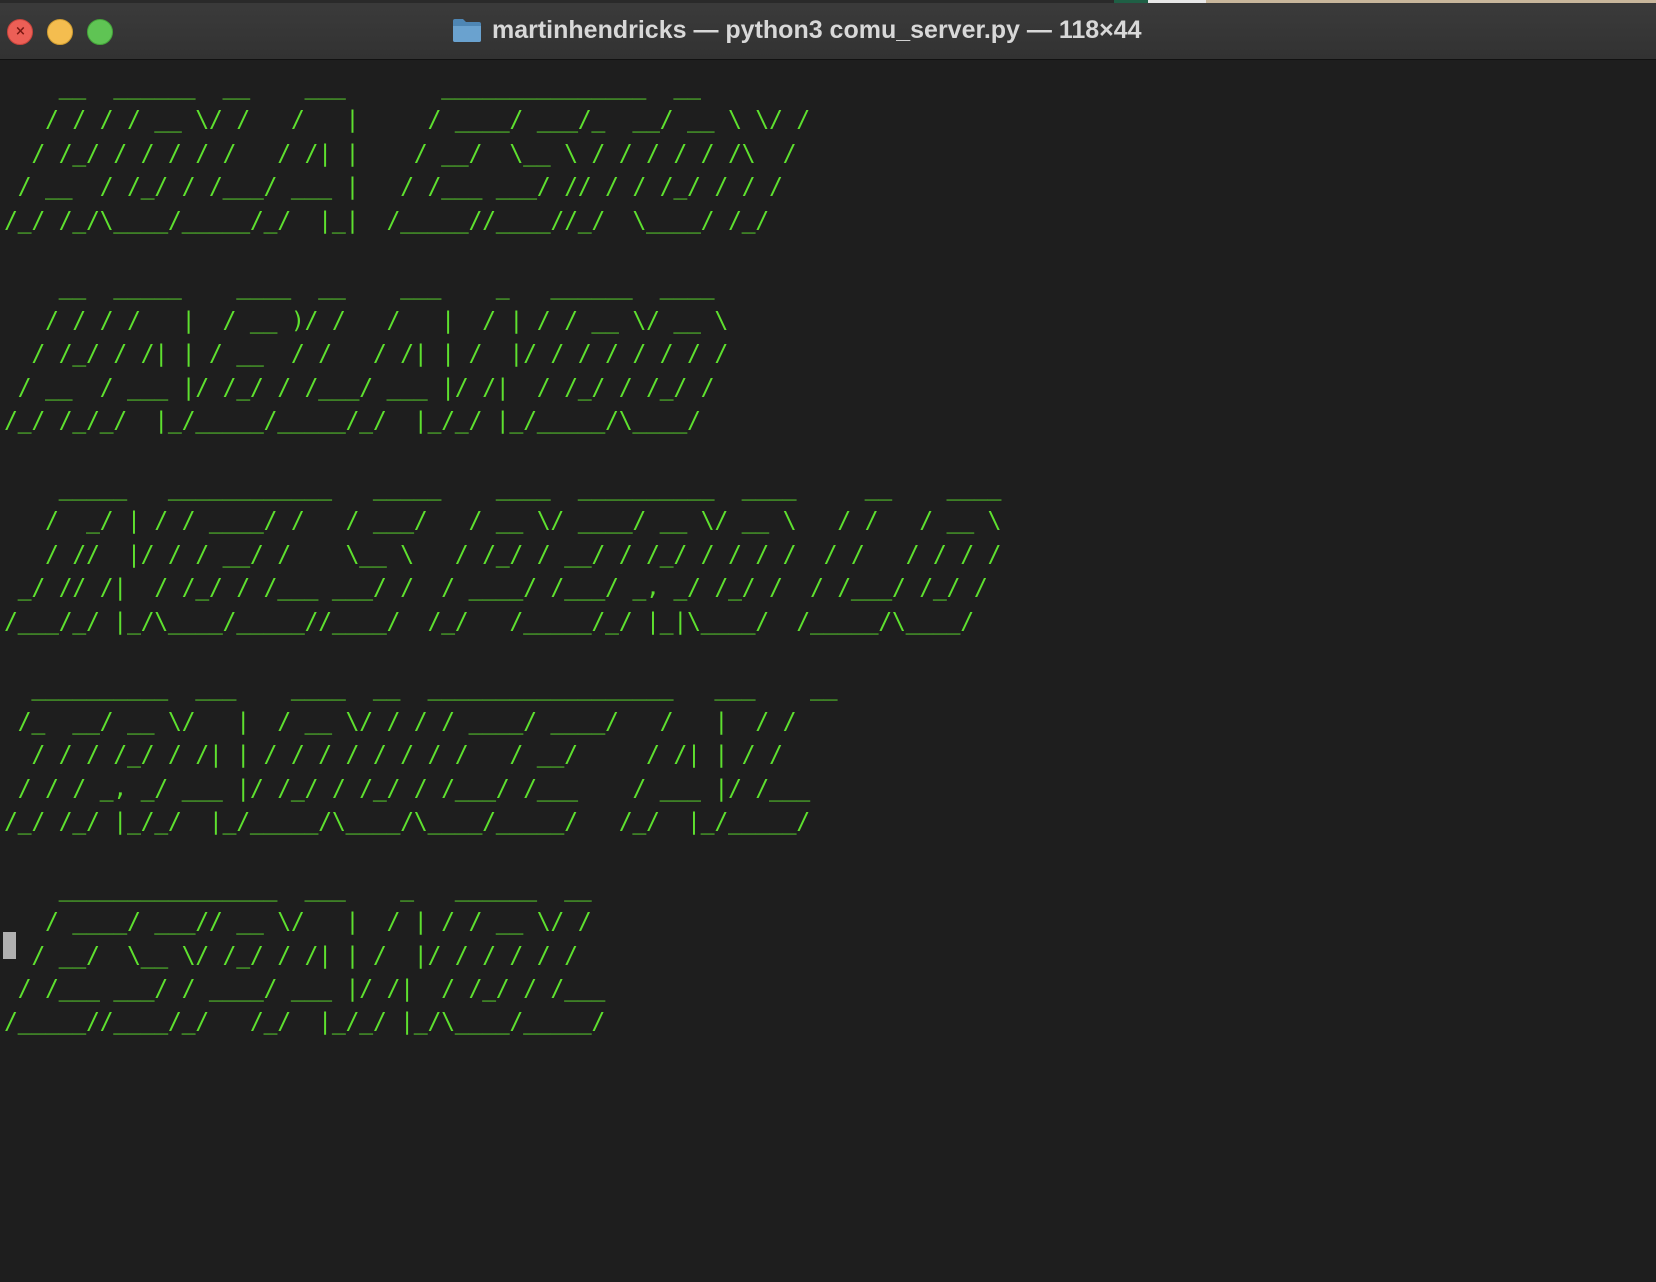 The image size is (1656, 1282). I want to click on maximize-icon, so click(100, 32).